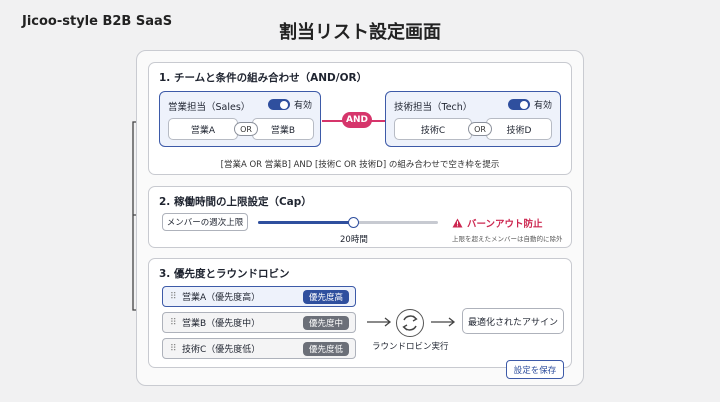 This screenshot has width=720, height=402. What do you see at coordinates (480, 129) in the screenshot?
I see `or-operator-tech: OR` at bounding box center [480, 129].